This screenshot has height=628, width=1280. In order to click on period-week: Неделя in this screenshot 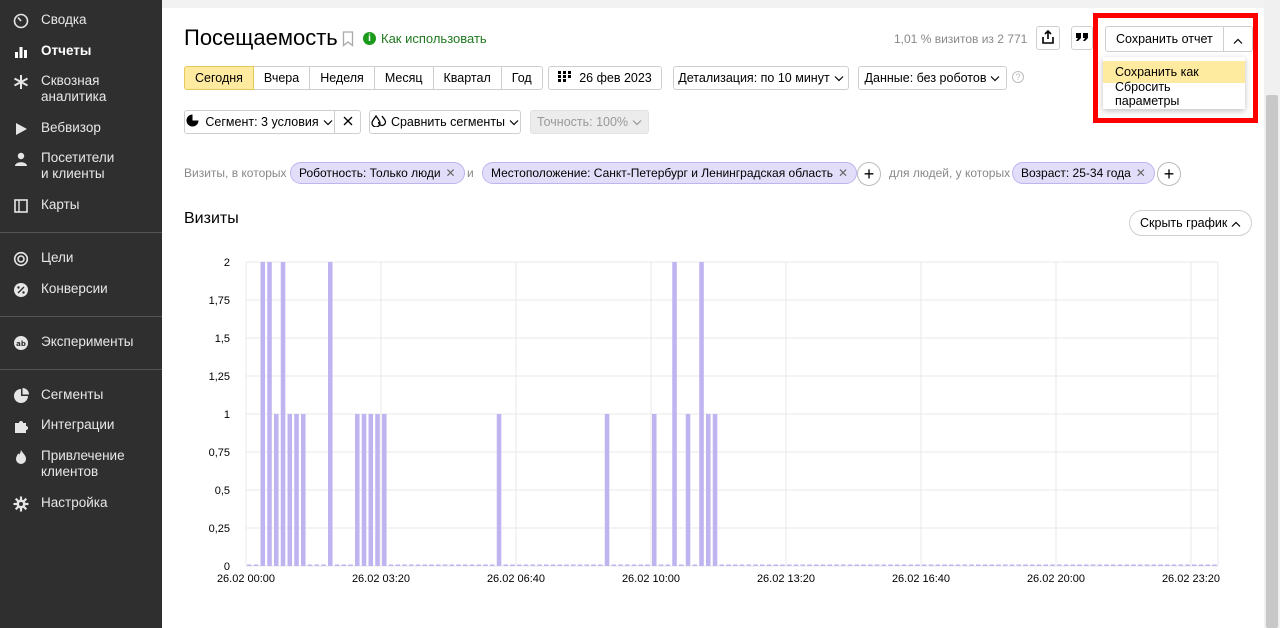, I will do `click(342, 78)`.